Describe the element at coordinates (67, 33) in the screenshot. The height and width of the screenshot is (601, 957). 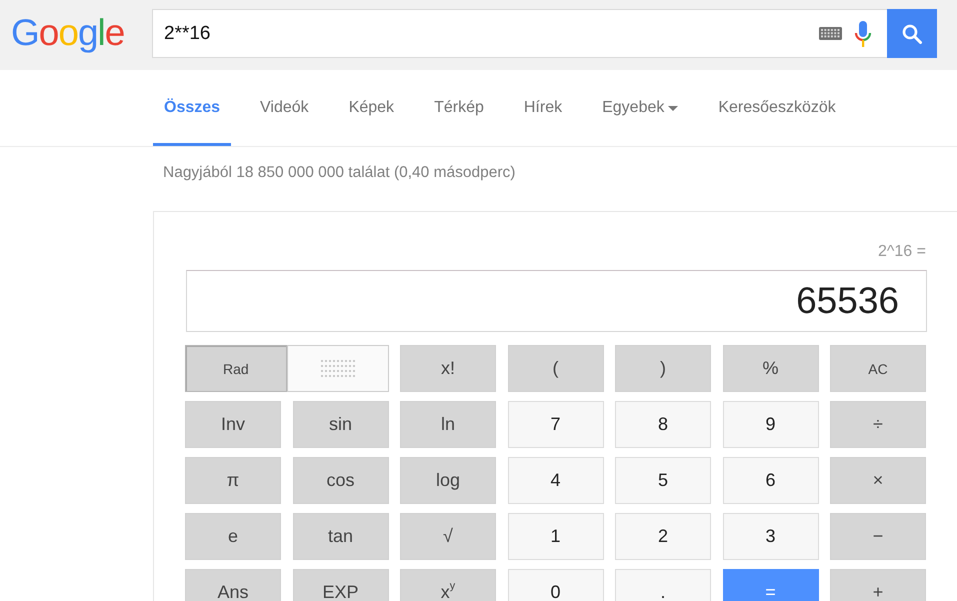
I see `logo: Google` at that location.